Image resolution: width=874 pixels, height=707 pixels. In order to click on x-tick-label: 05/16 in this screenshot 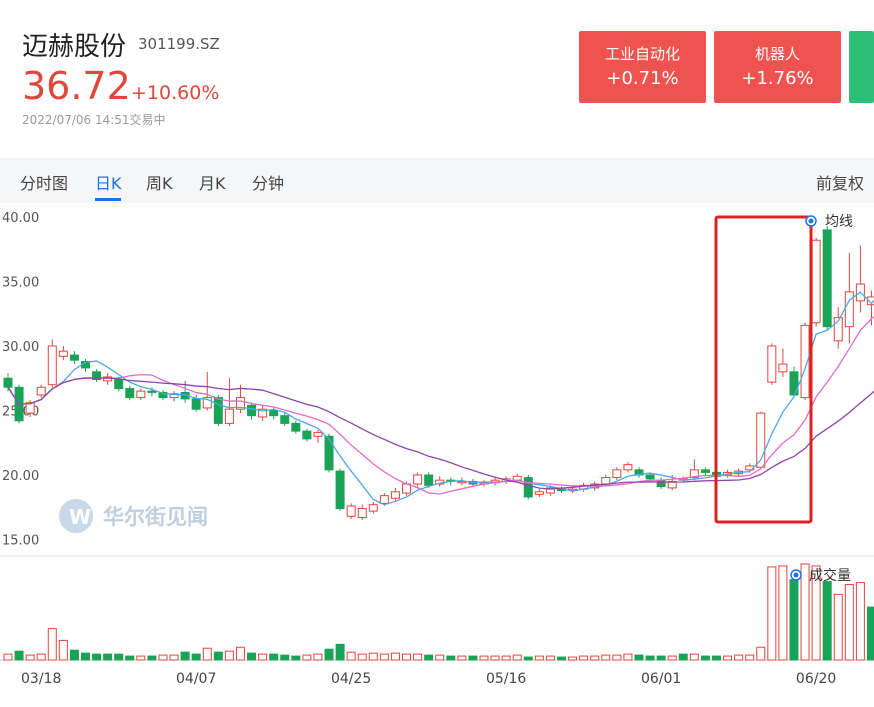, I will do `click(506, 679)`.